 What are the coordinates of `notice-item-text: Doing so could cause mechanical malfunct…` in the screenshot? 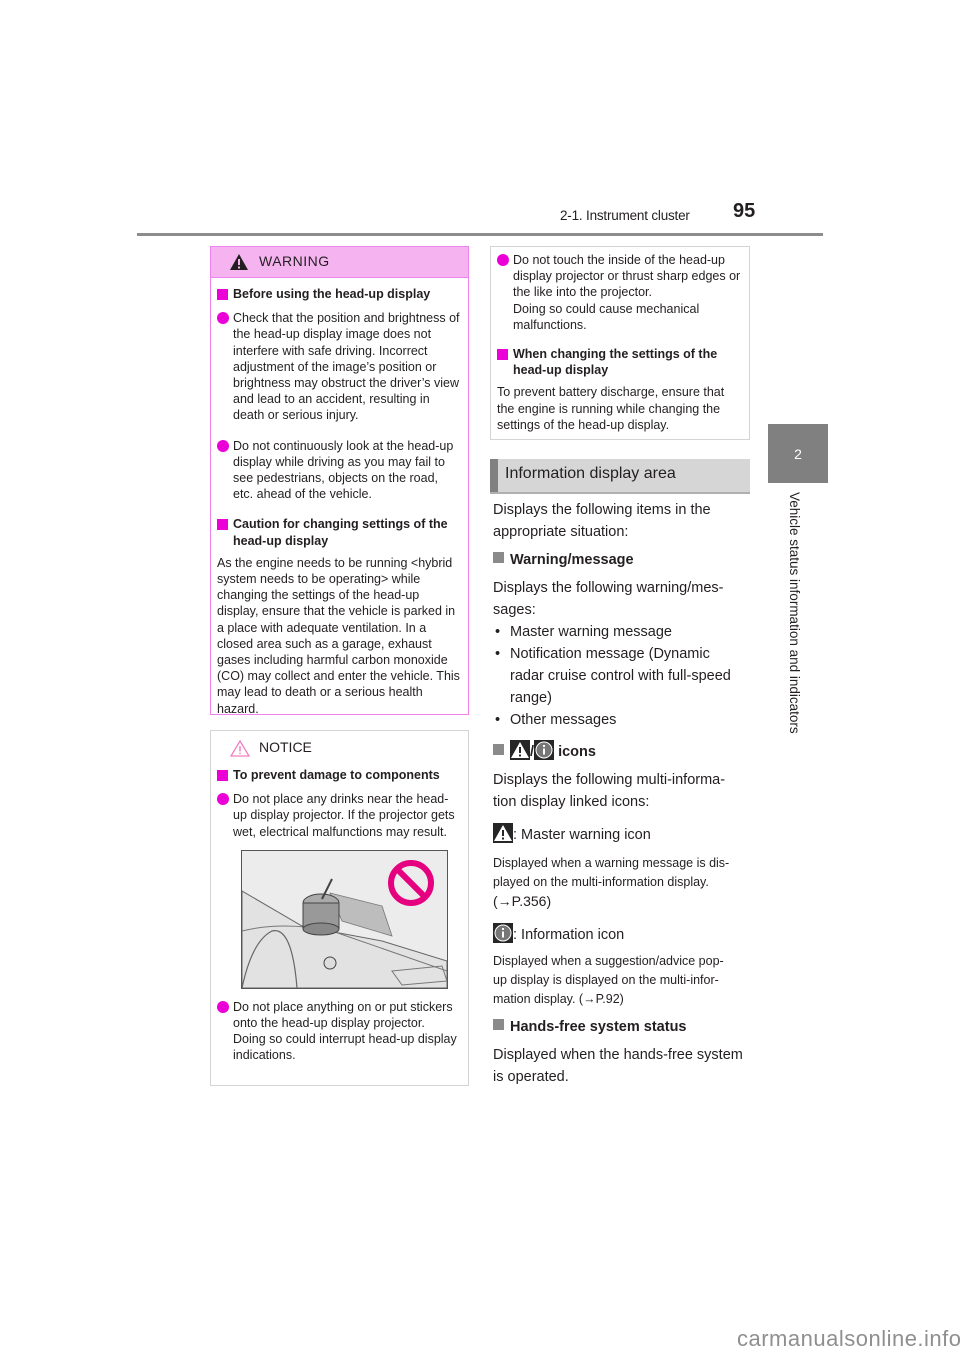 It's located at (606, 316).